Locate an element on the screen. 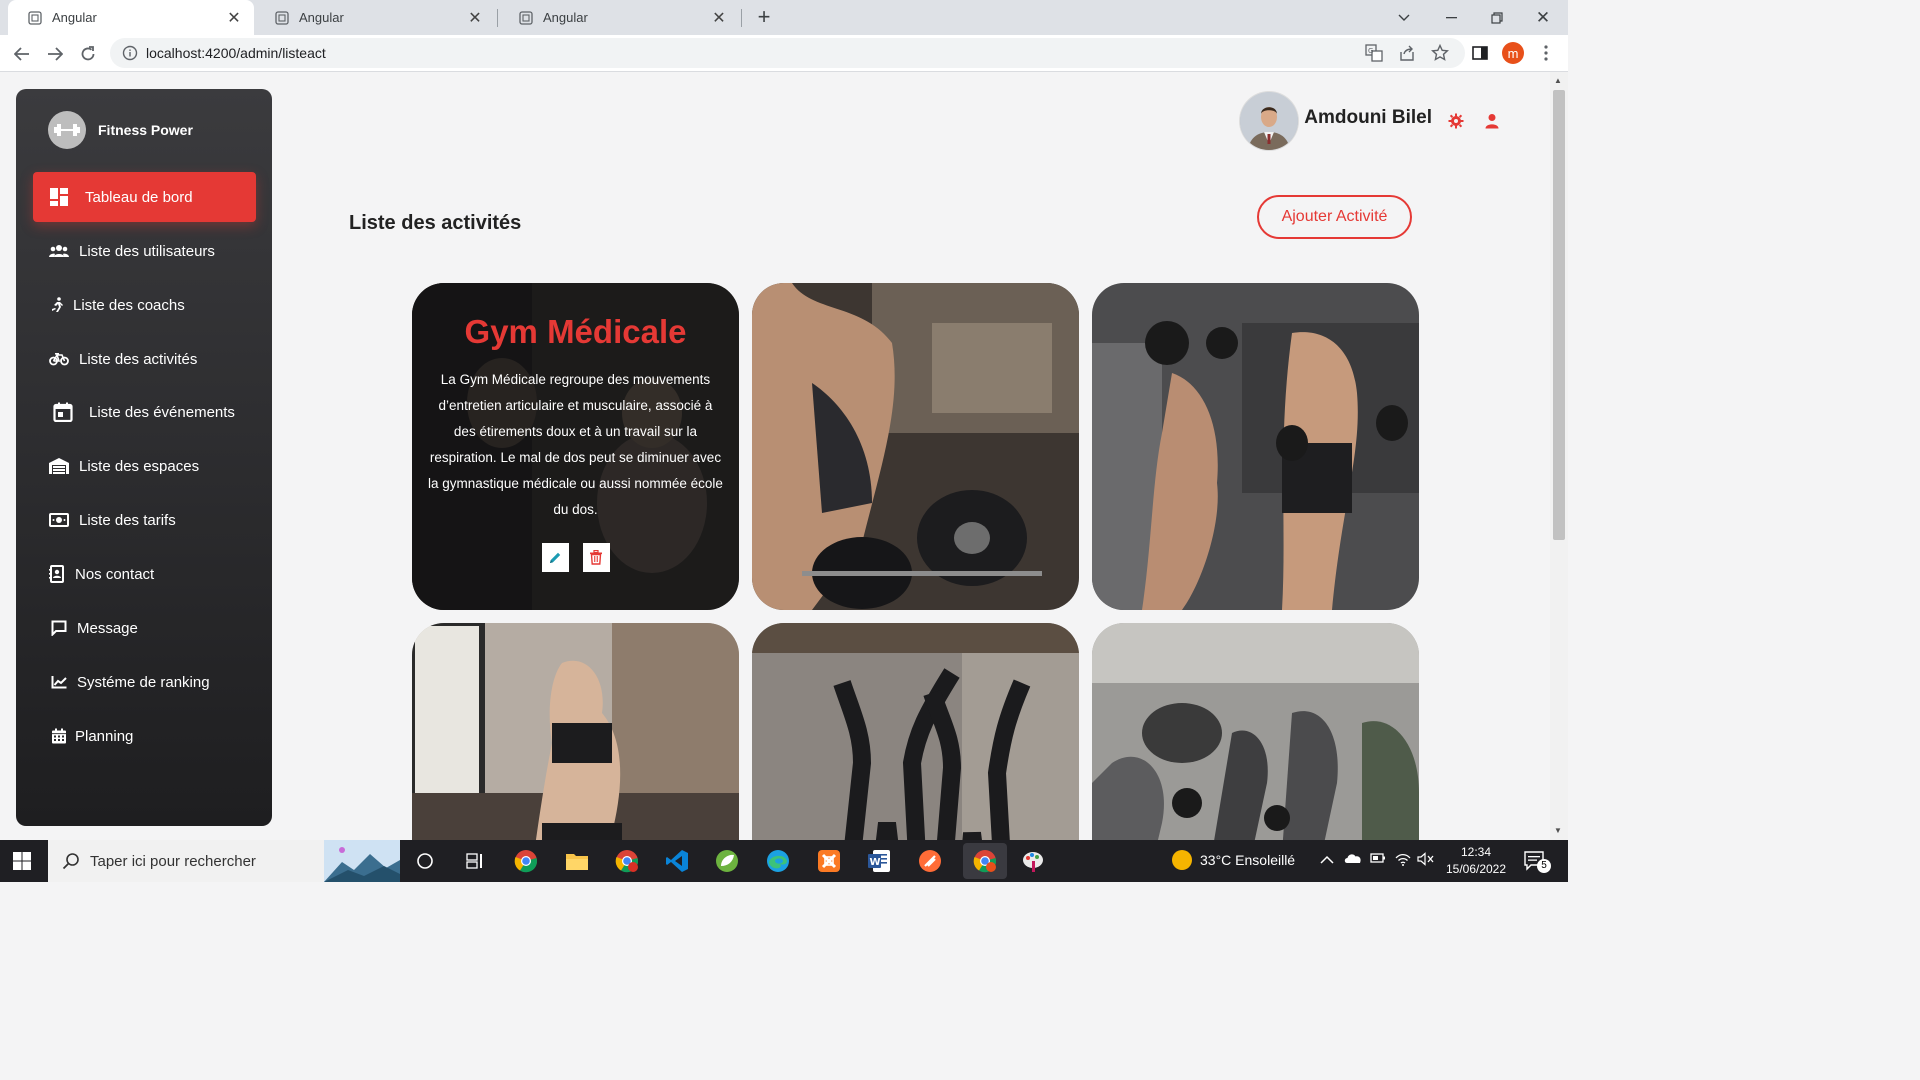 This screenshot has height=1080, width=1920. restore-icon is located at coordinates (1497, 17).